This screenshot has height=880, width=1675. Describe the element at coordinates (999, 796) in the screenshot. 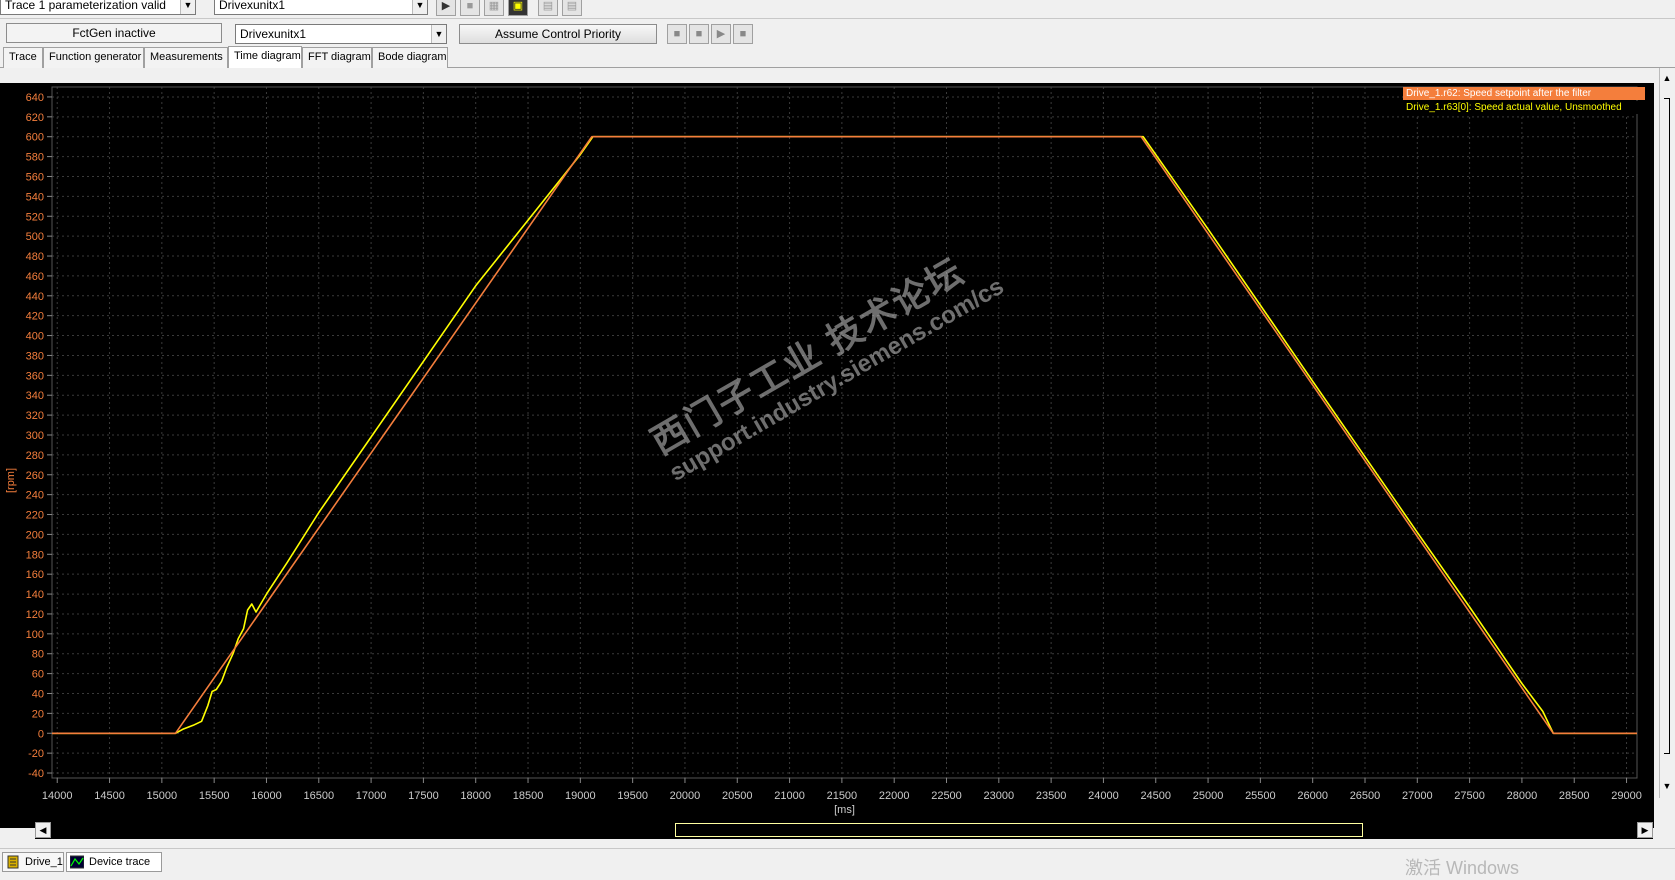

I see `x-tick-label: 23000` at that location.